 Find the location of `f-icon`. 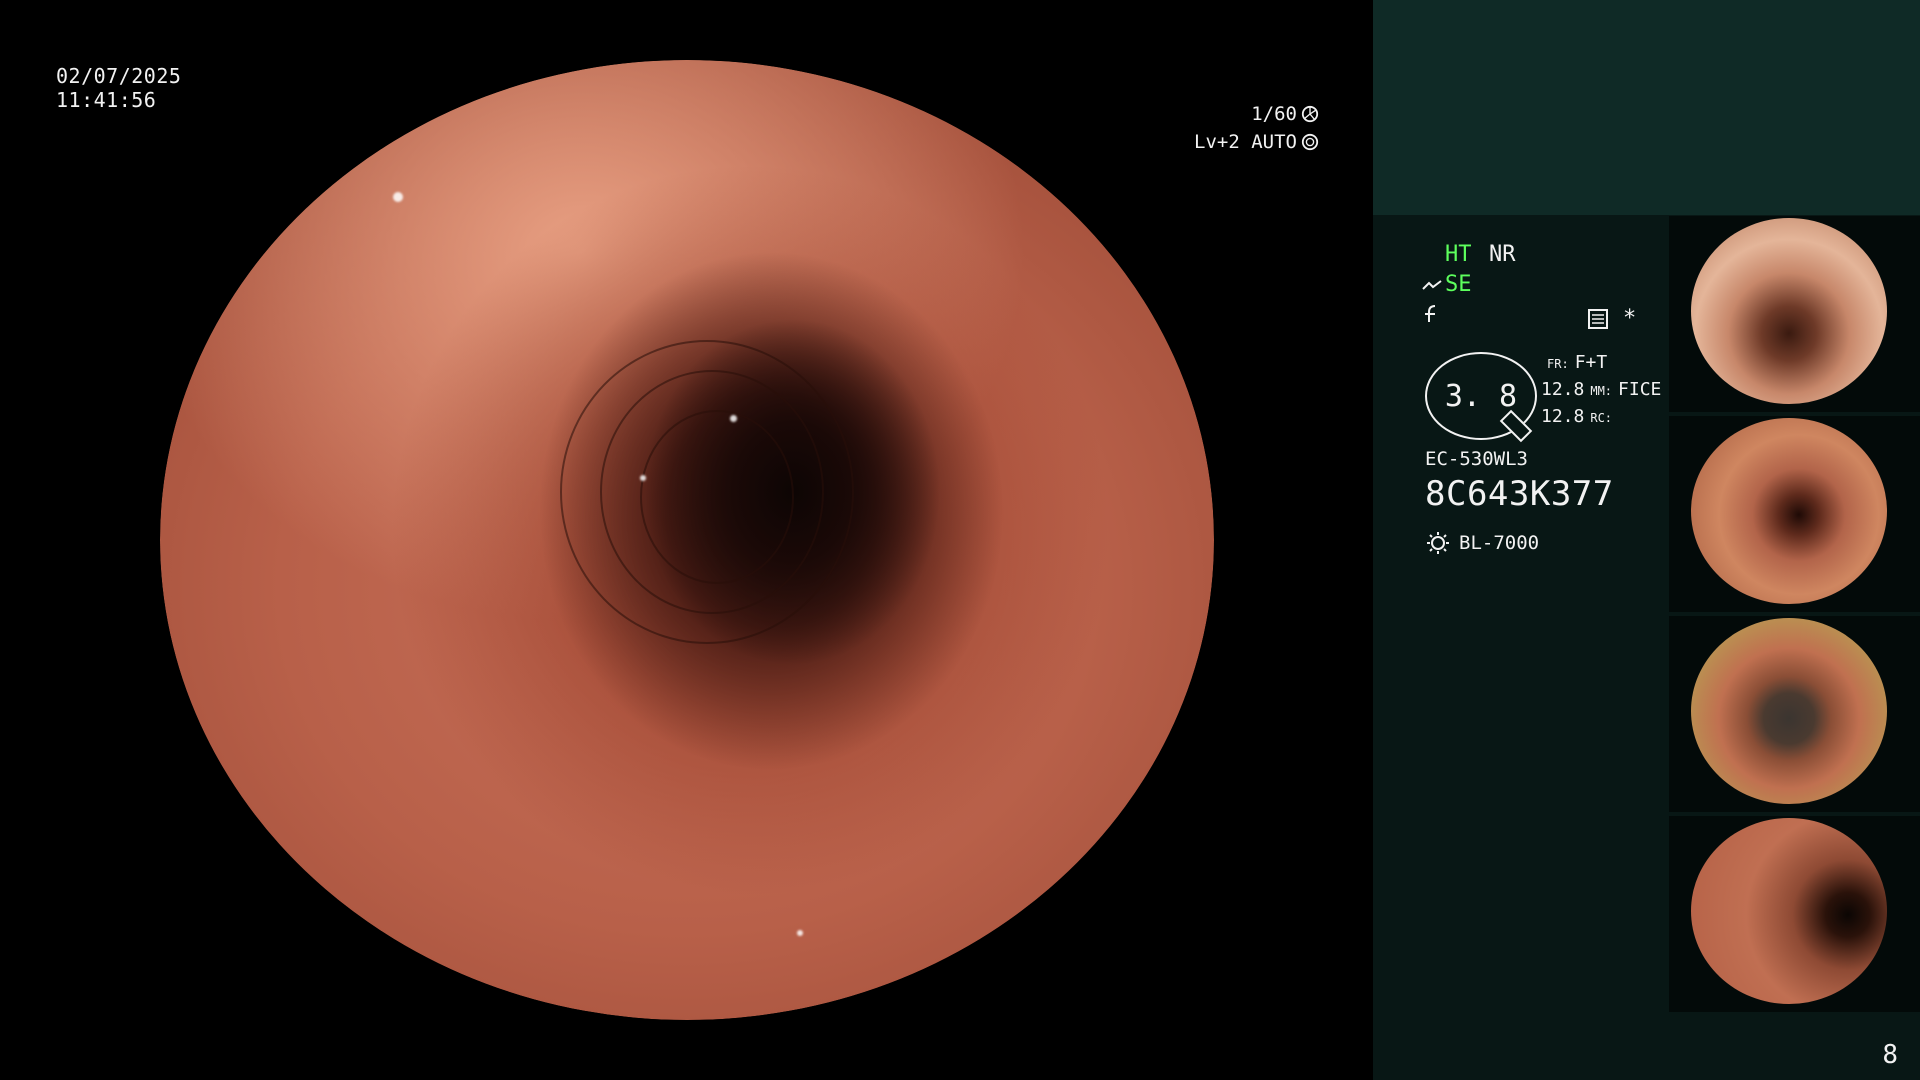

f-icon is located at coordinates (1431, 316).